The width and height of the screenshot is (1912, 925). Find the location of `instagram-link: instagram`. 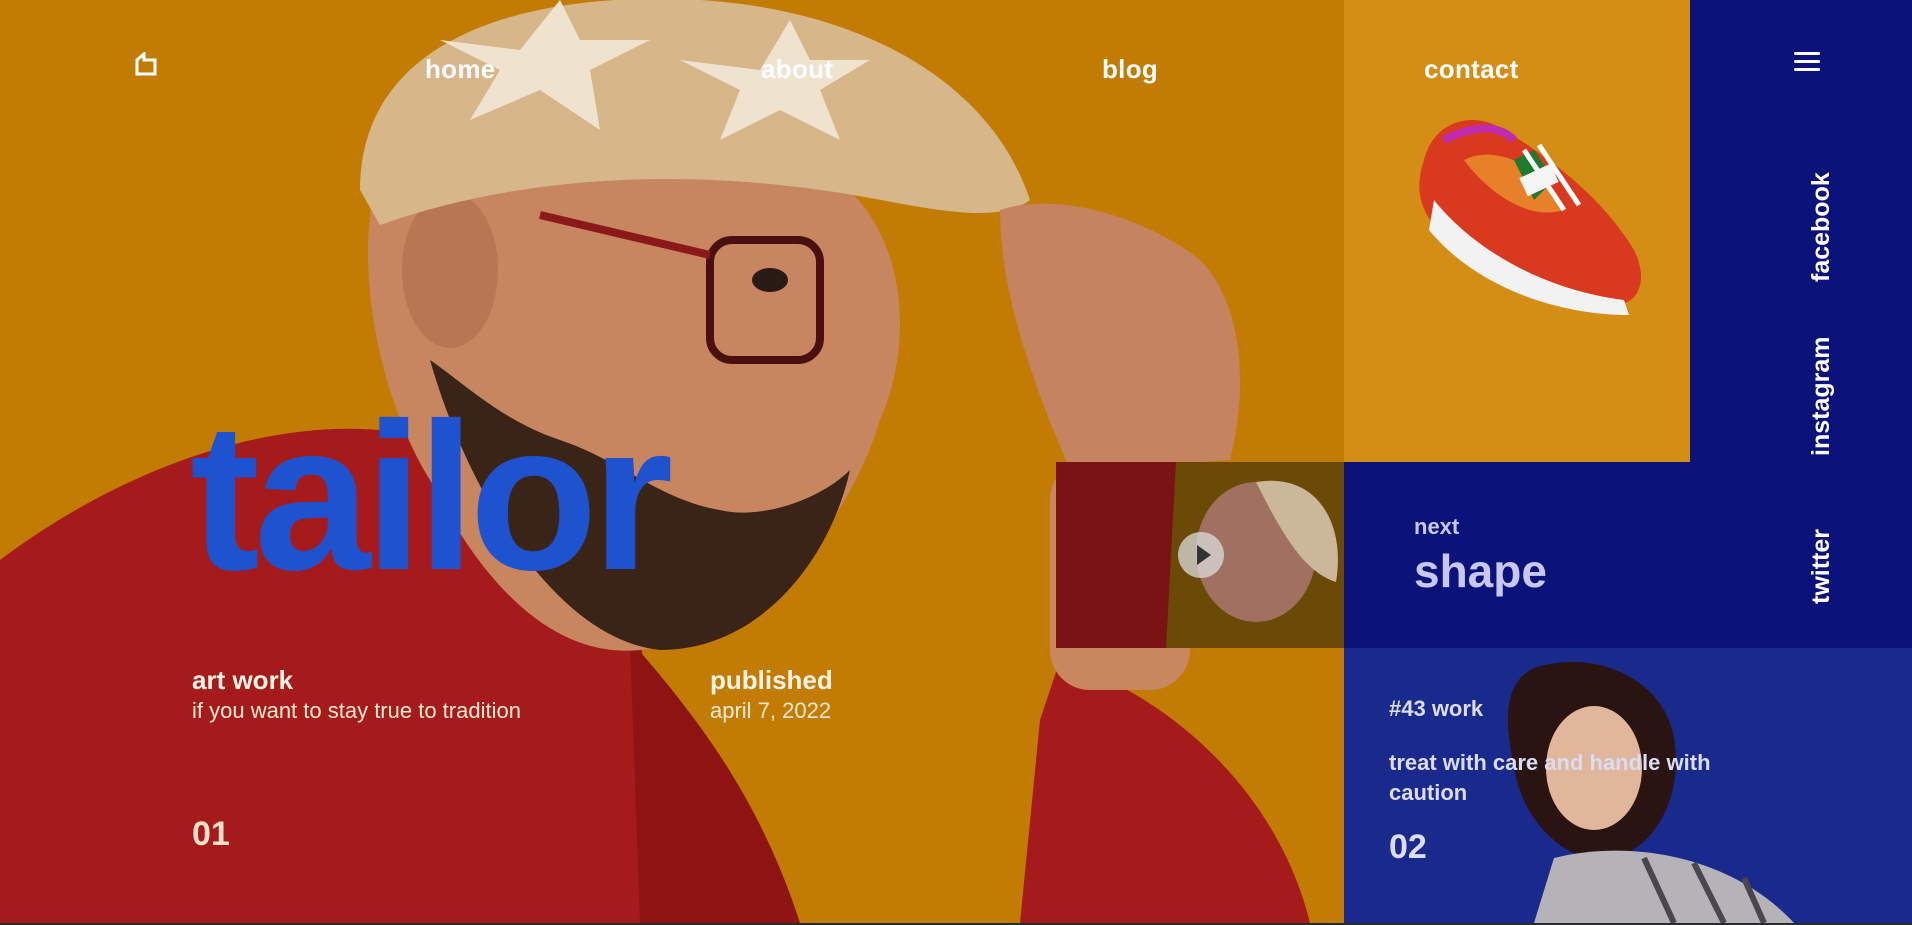

instagram-link: instagram is located at coordinates (1821, 396).